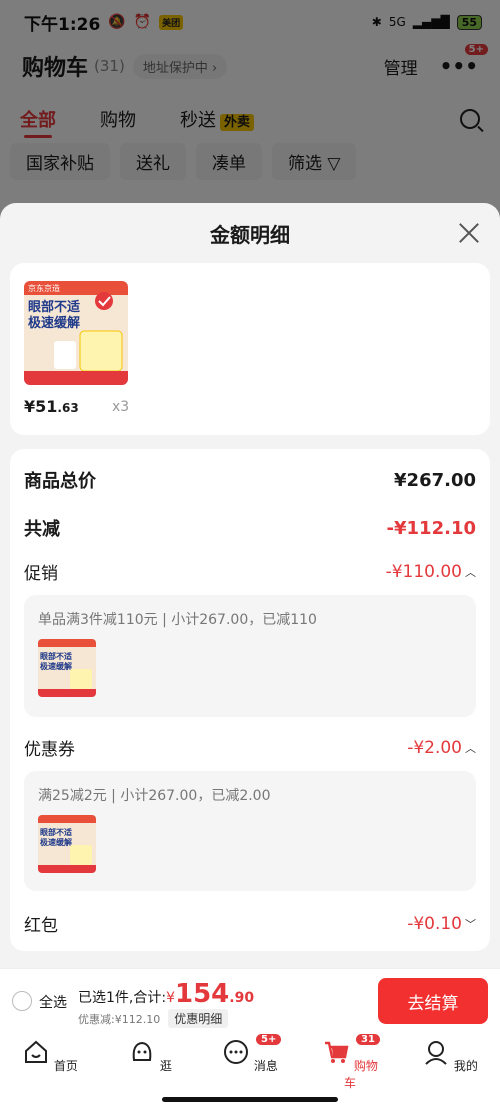 The width and height of the screenshot is (500, 1111). I want to click on discount-line: 优惠减:¥112.10 优惠明细, so click(153, 1018).